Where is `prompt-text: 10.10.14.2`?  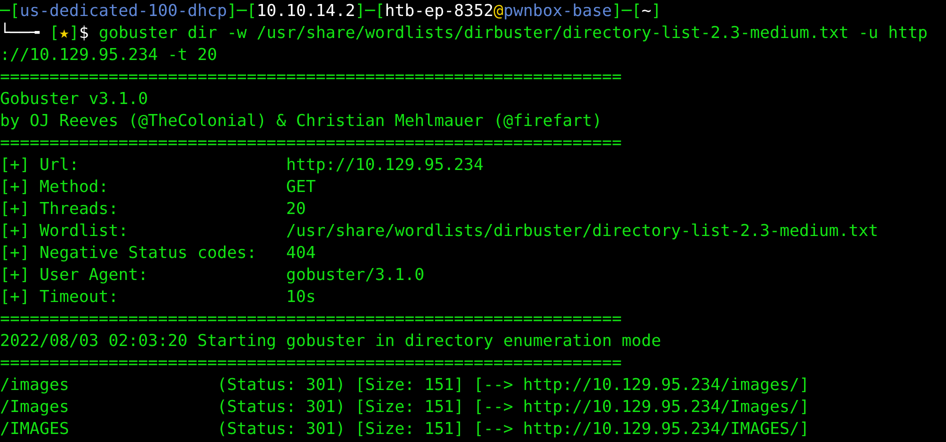
prompt-text: 10.10.14.2 is located at coordinates (306, 11).